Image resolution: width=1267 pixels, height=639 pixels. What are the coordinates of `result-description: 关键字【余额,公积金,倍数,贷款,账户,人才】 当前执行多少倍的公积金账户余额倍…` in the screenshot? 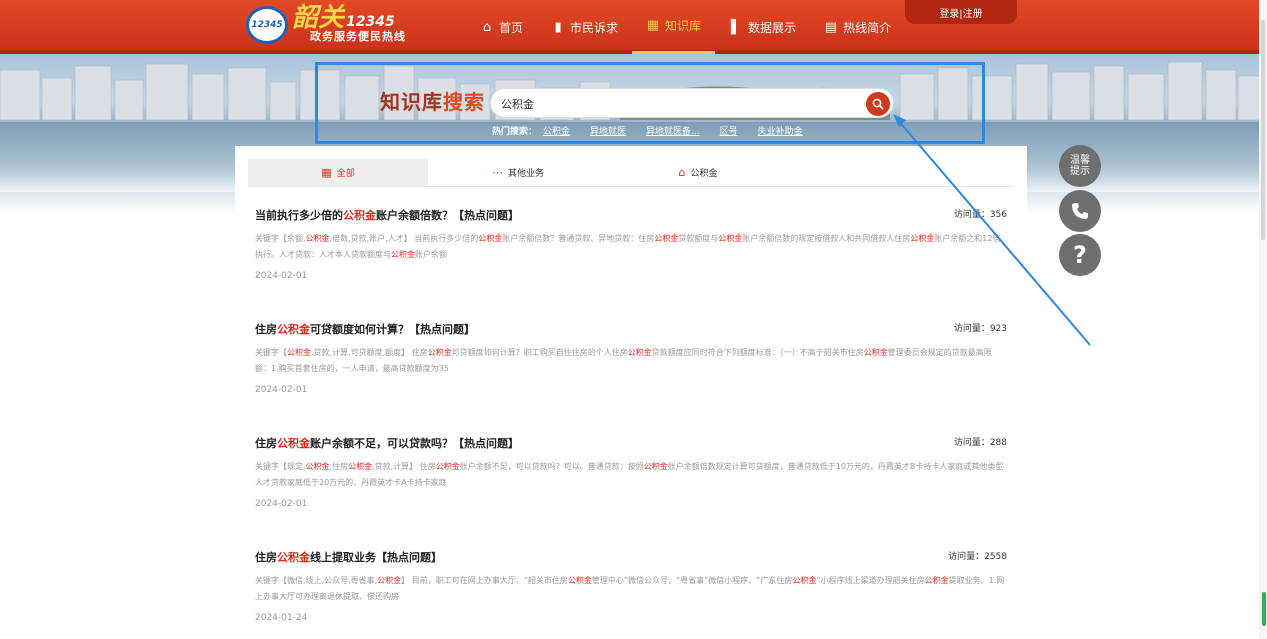 It's located at (631, 247).